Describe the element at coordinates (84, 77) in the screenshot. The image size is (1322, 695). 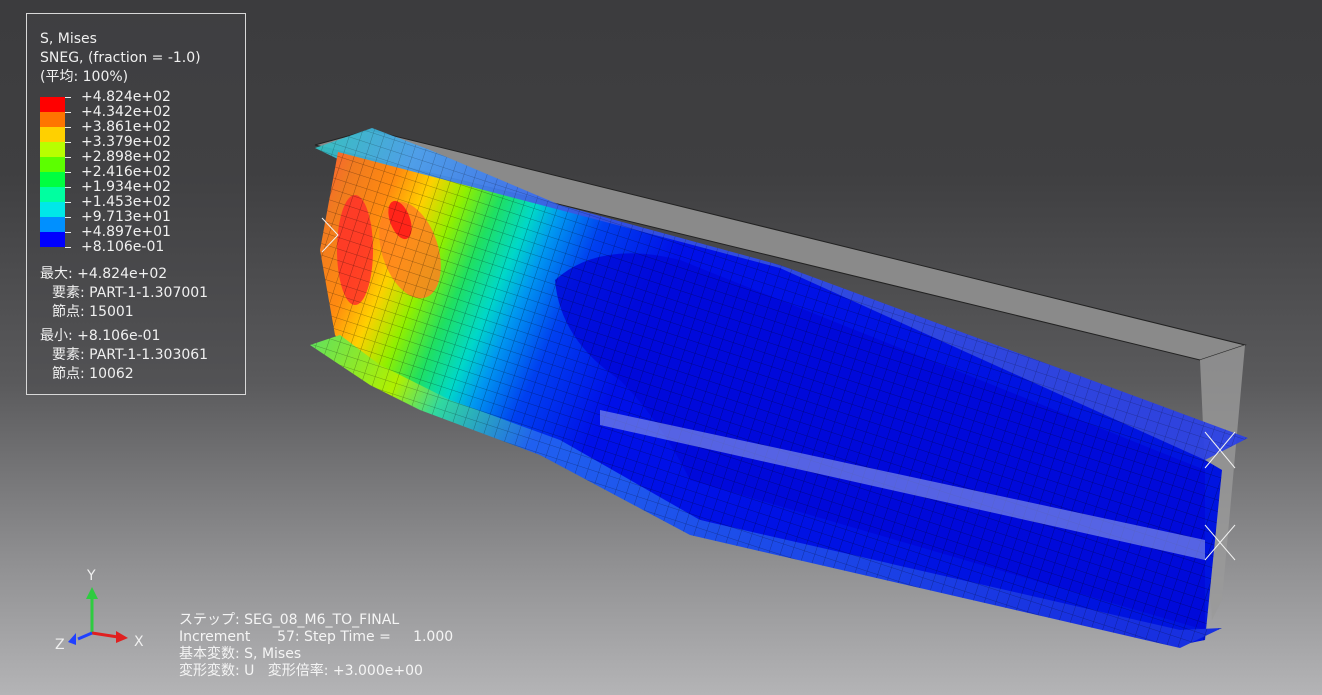
I see `legend-average: (平均: 100%)` at that location.